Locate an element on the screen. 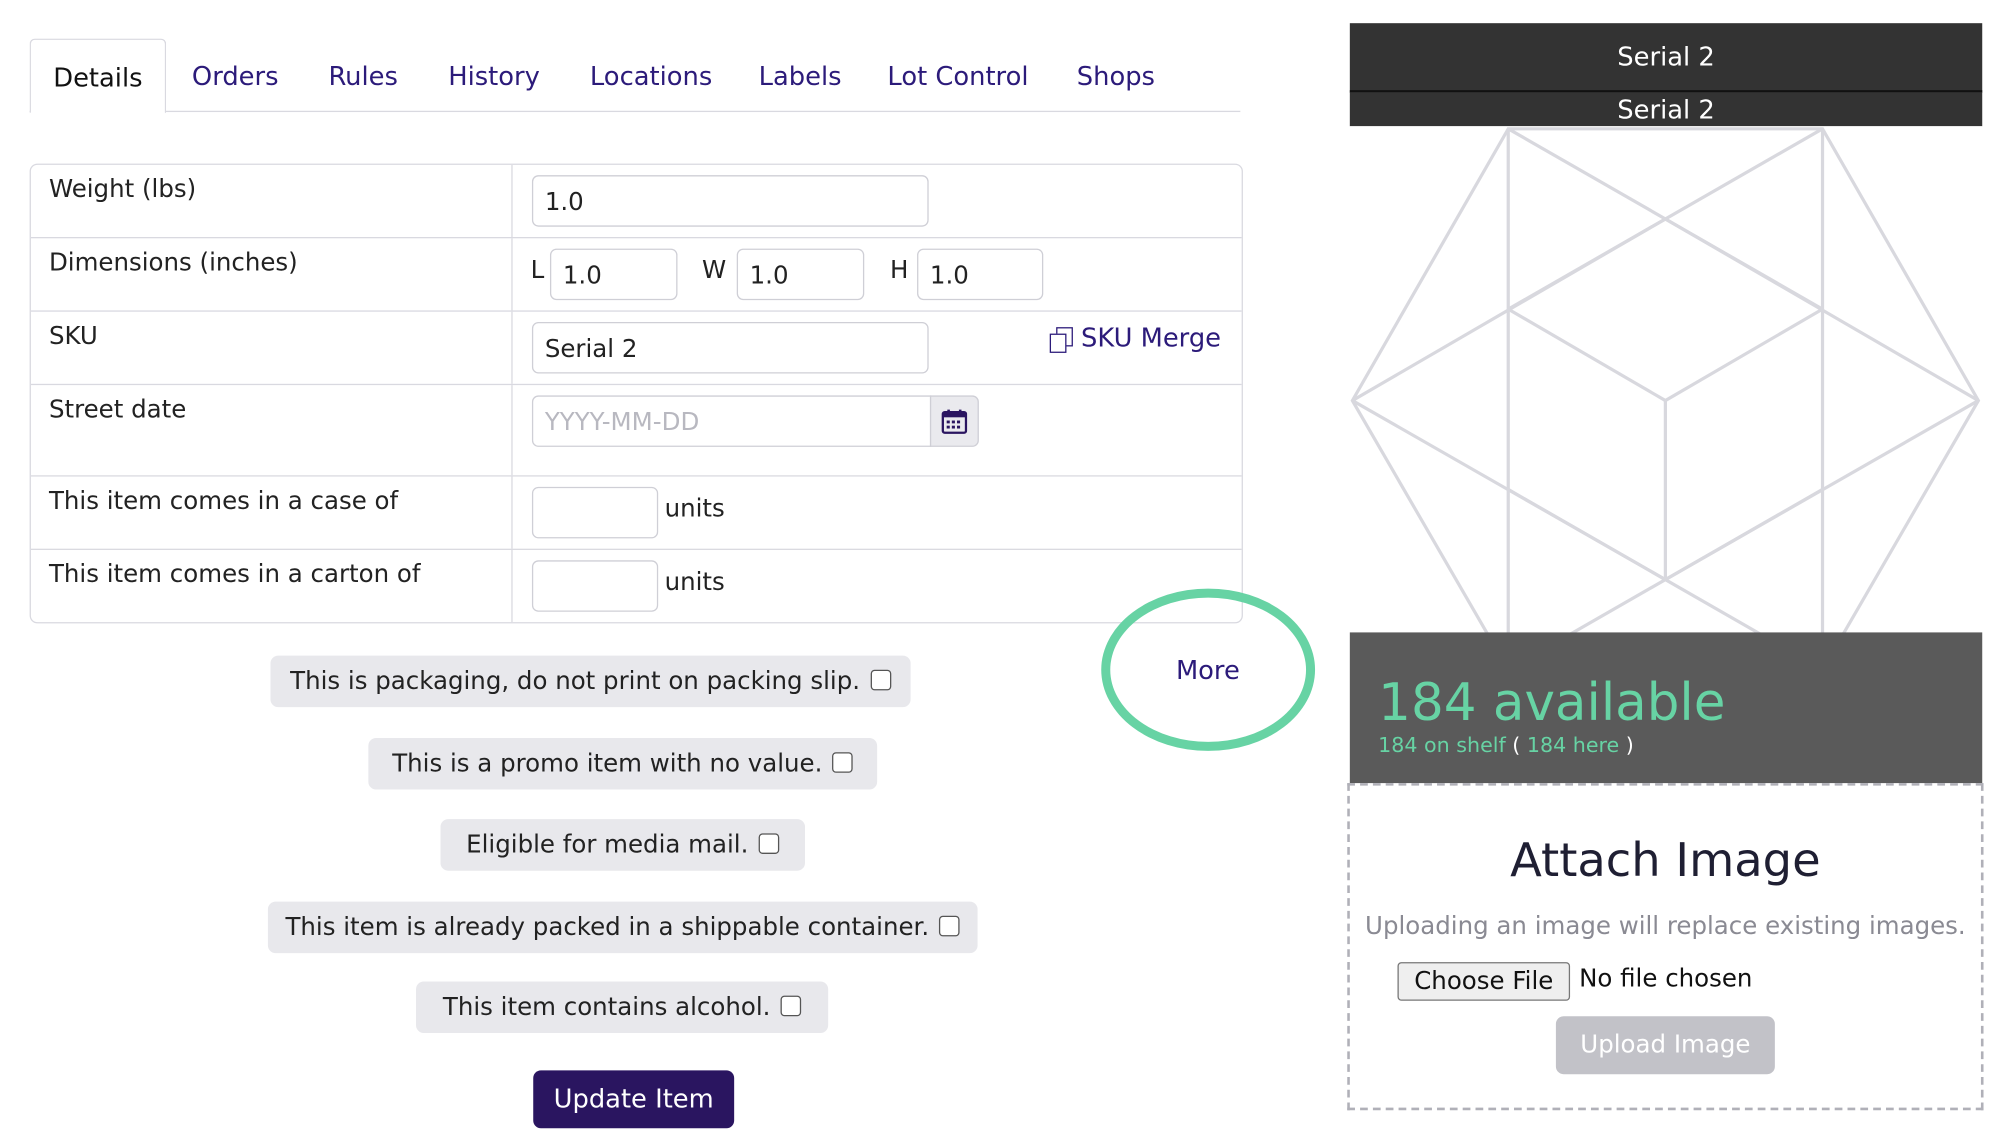 The height and width of the screenshot is (1146, 2010). tab-details: Details is located at coordinates (98, 76).